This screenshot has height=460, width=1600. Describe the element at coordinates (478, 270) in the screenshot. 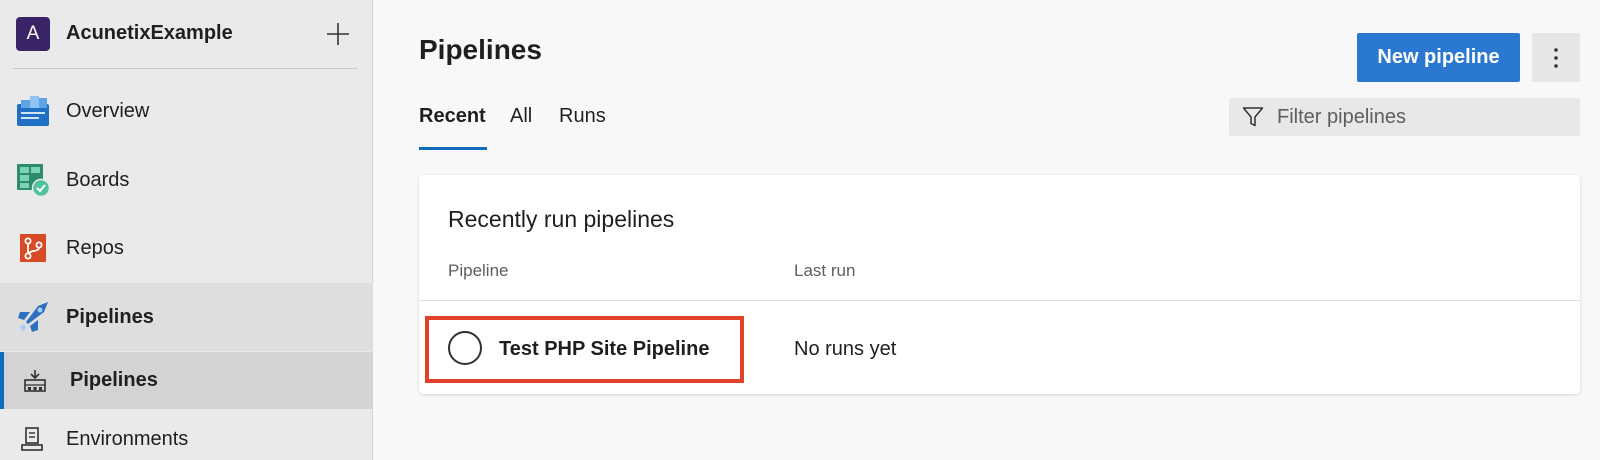

I see `column-header-pipeline: Pipeline` at that location.